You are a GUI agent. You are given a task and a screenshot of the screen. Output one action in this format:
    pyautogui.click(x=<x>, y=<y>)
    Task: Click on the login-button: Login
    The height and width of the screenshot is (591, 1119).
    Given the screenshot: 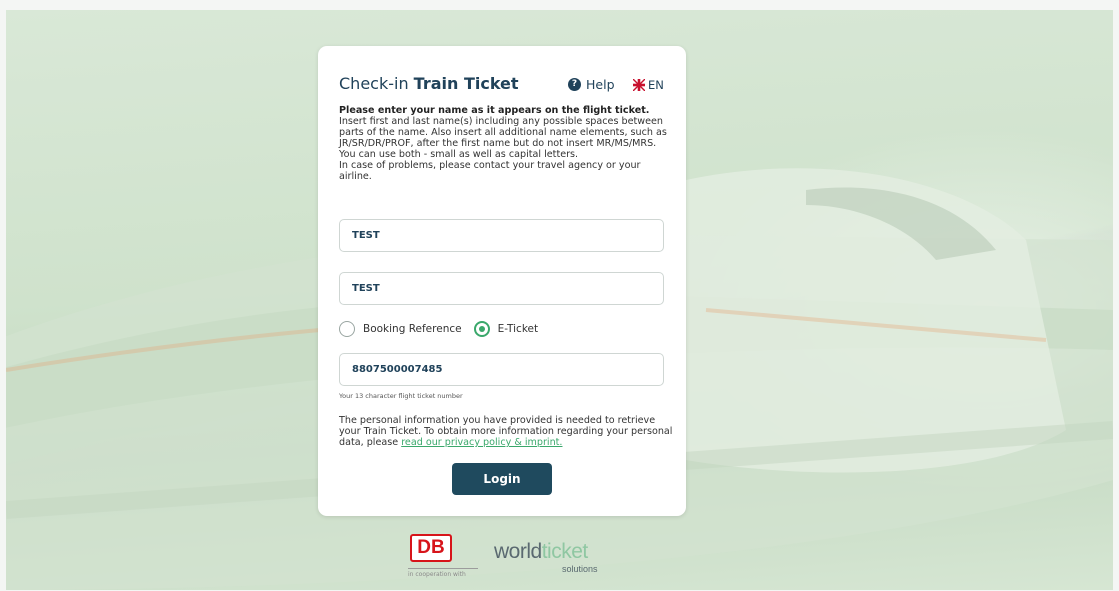 What is the action you would take?
    pyautogui.click(x=502, y=479)
    